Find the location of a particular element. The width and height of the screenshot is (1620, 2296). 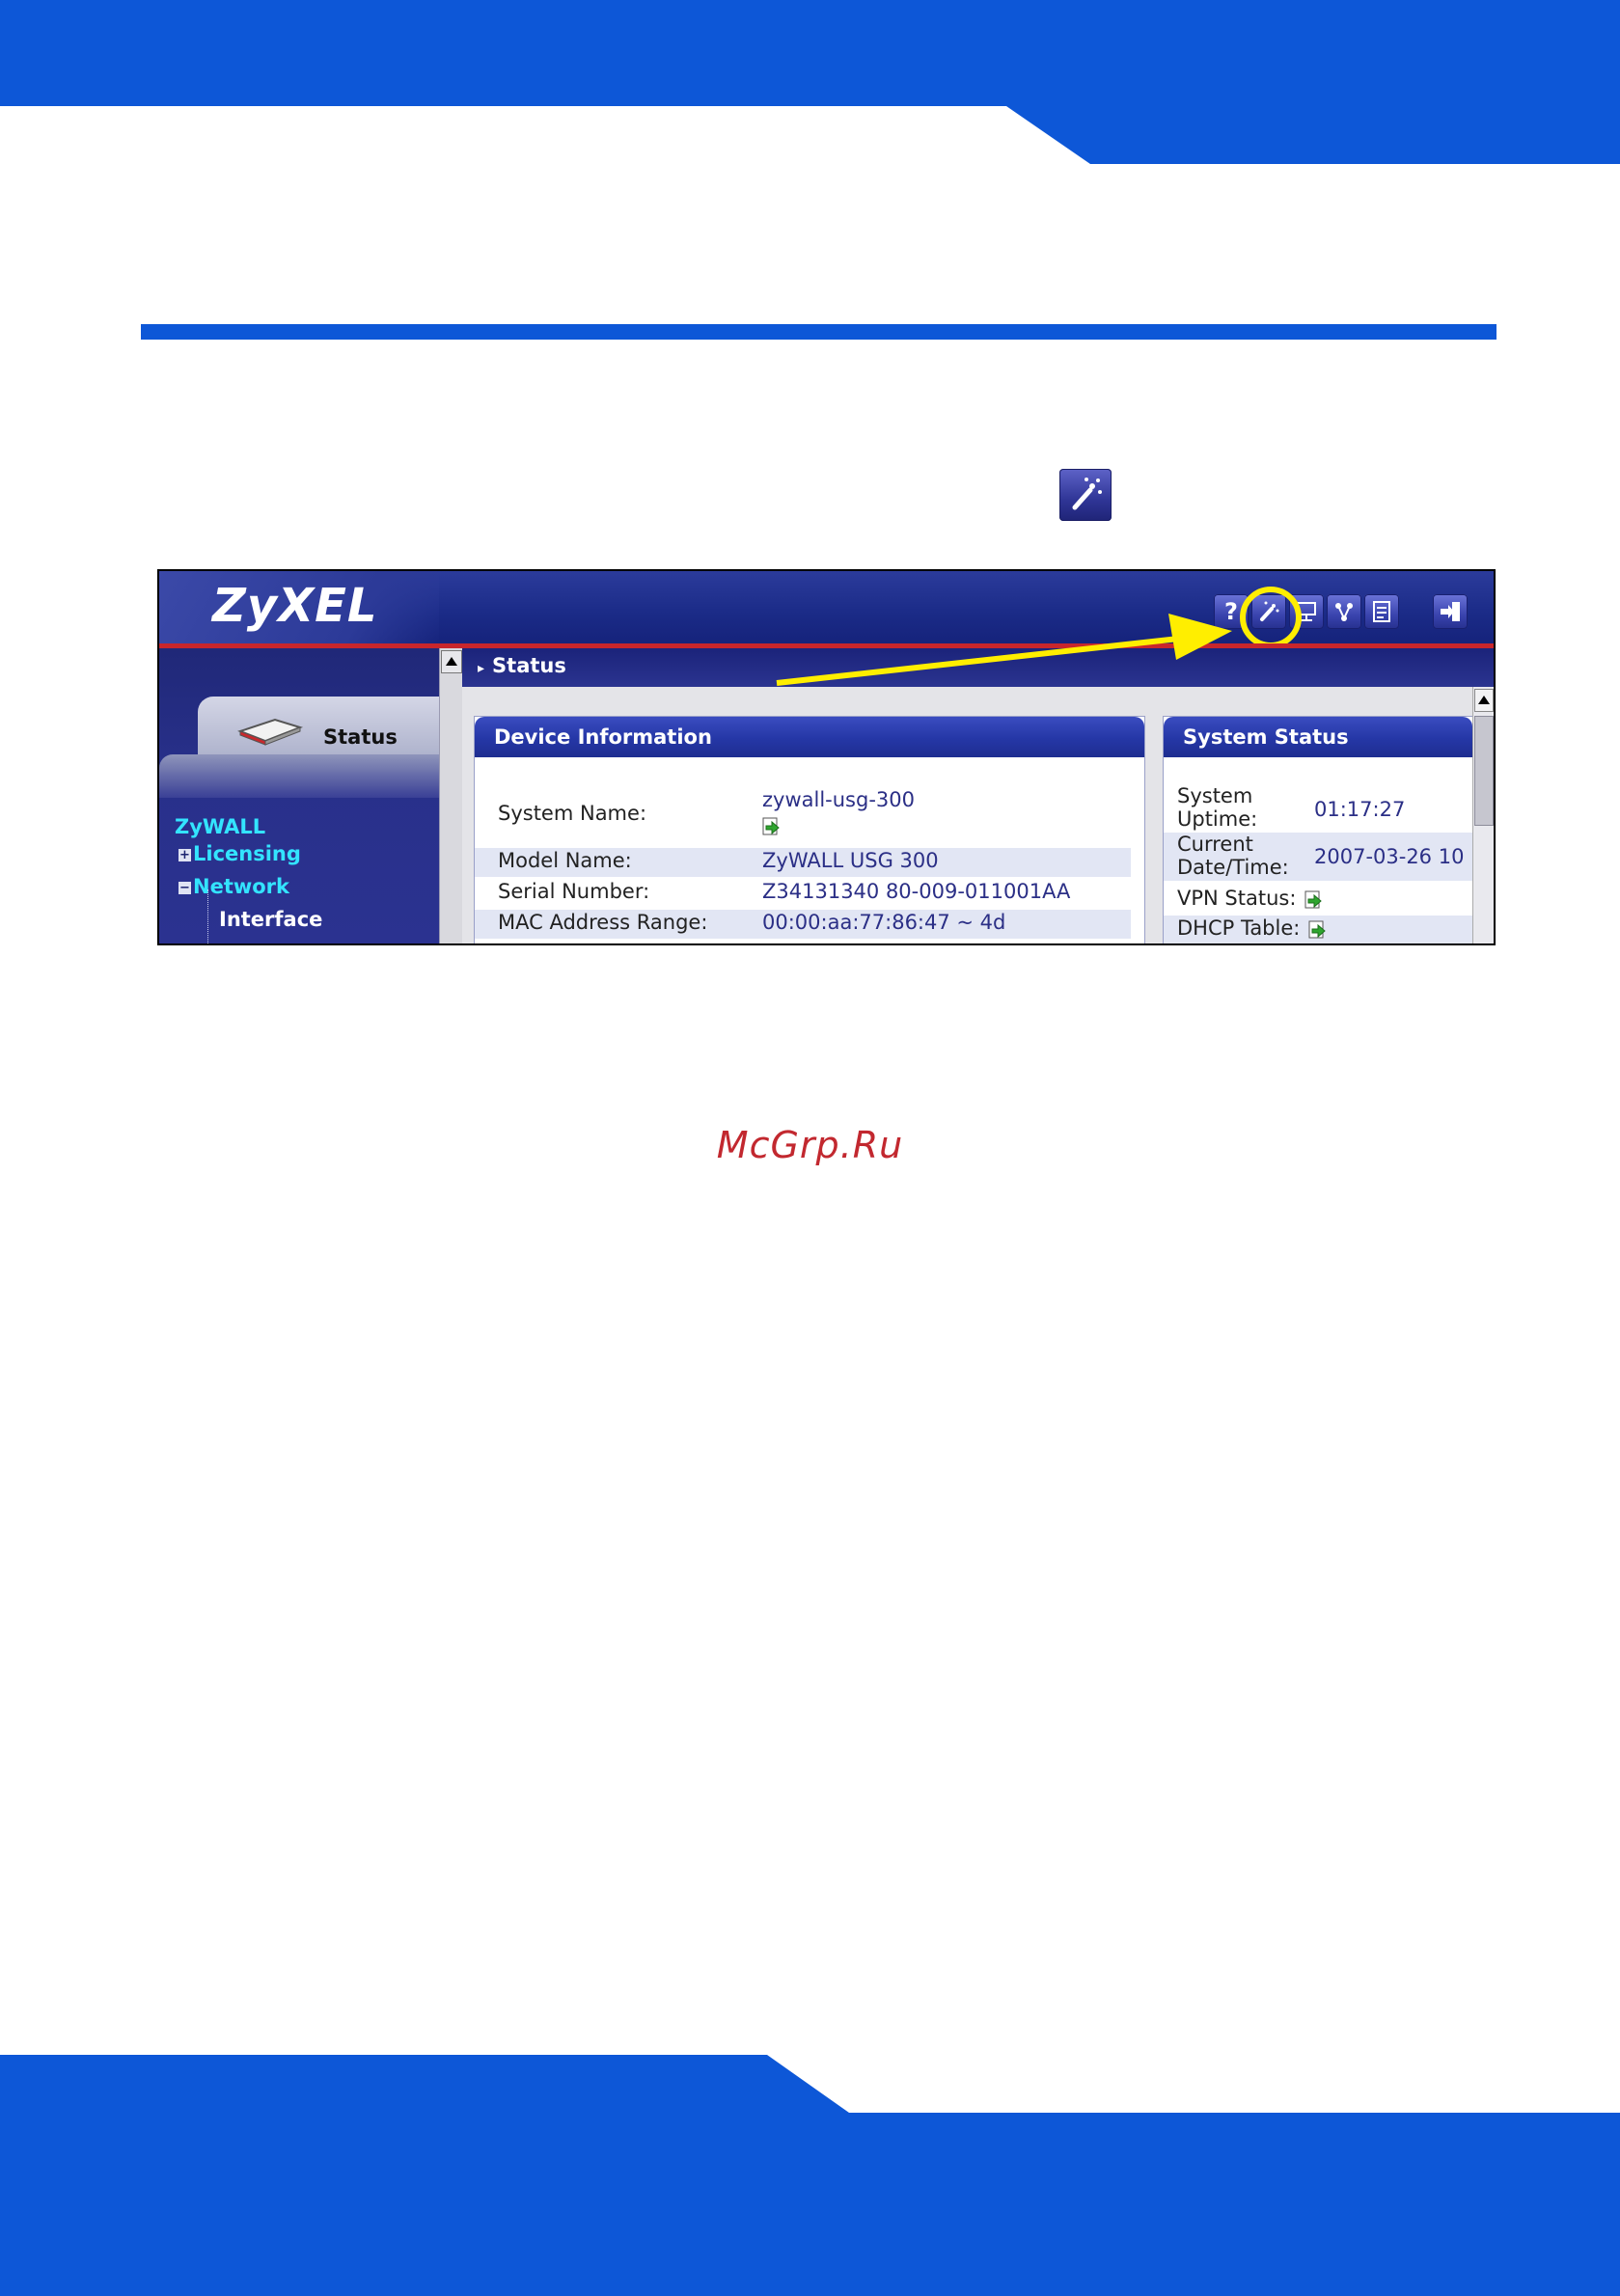

bottom-banner is located at coordinates (810, 2175).